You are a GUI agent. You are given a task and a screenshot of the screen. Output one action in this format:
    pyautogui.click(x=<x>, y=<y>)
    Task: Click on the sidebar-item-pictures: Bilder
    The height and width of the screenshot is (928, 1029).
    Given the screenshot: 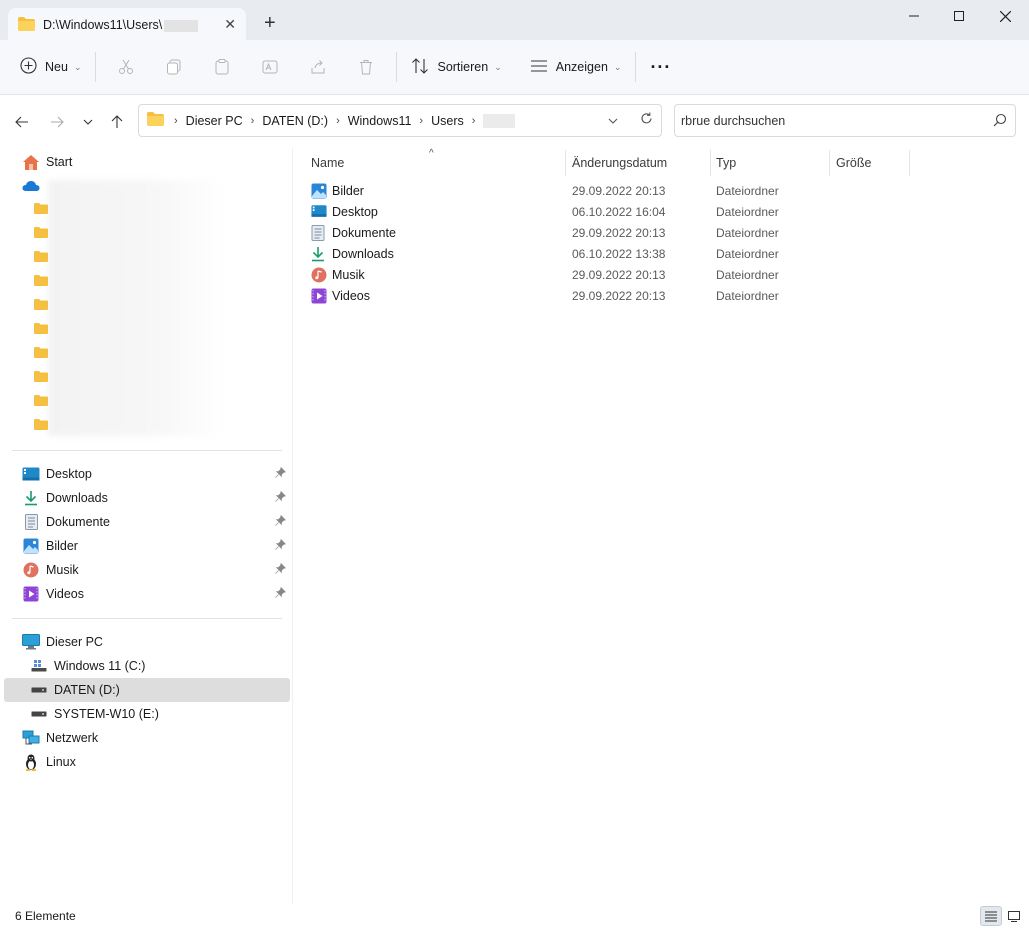 What is the action you would take?
    pyautogui.click(x=156, y=546)
    